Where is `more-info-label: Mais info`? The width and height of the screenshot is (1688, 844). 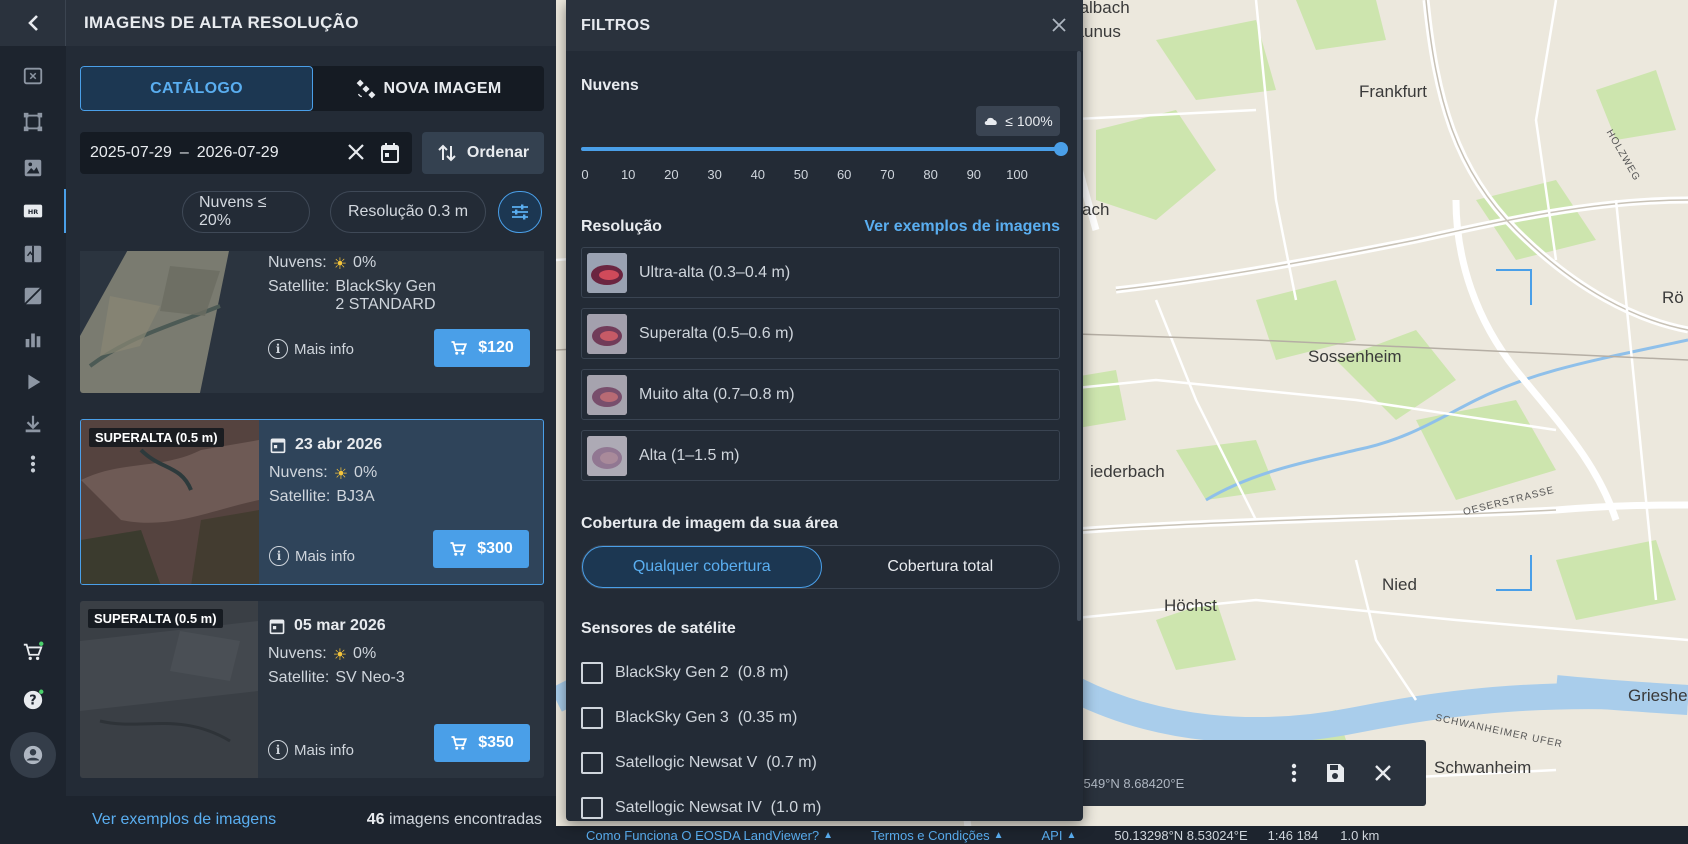
more-info-label: Mais info is located at coordinates (325, 556).